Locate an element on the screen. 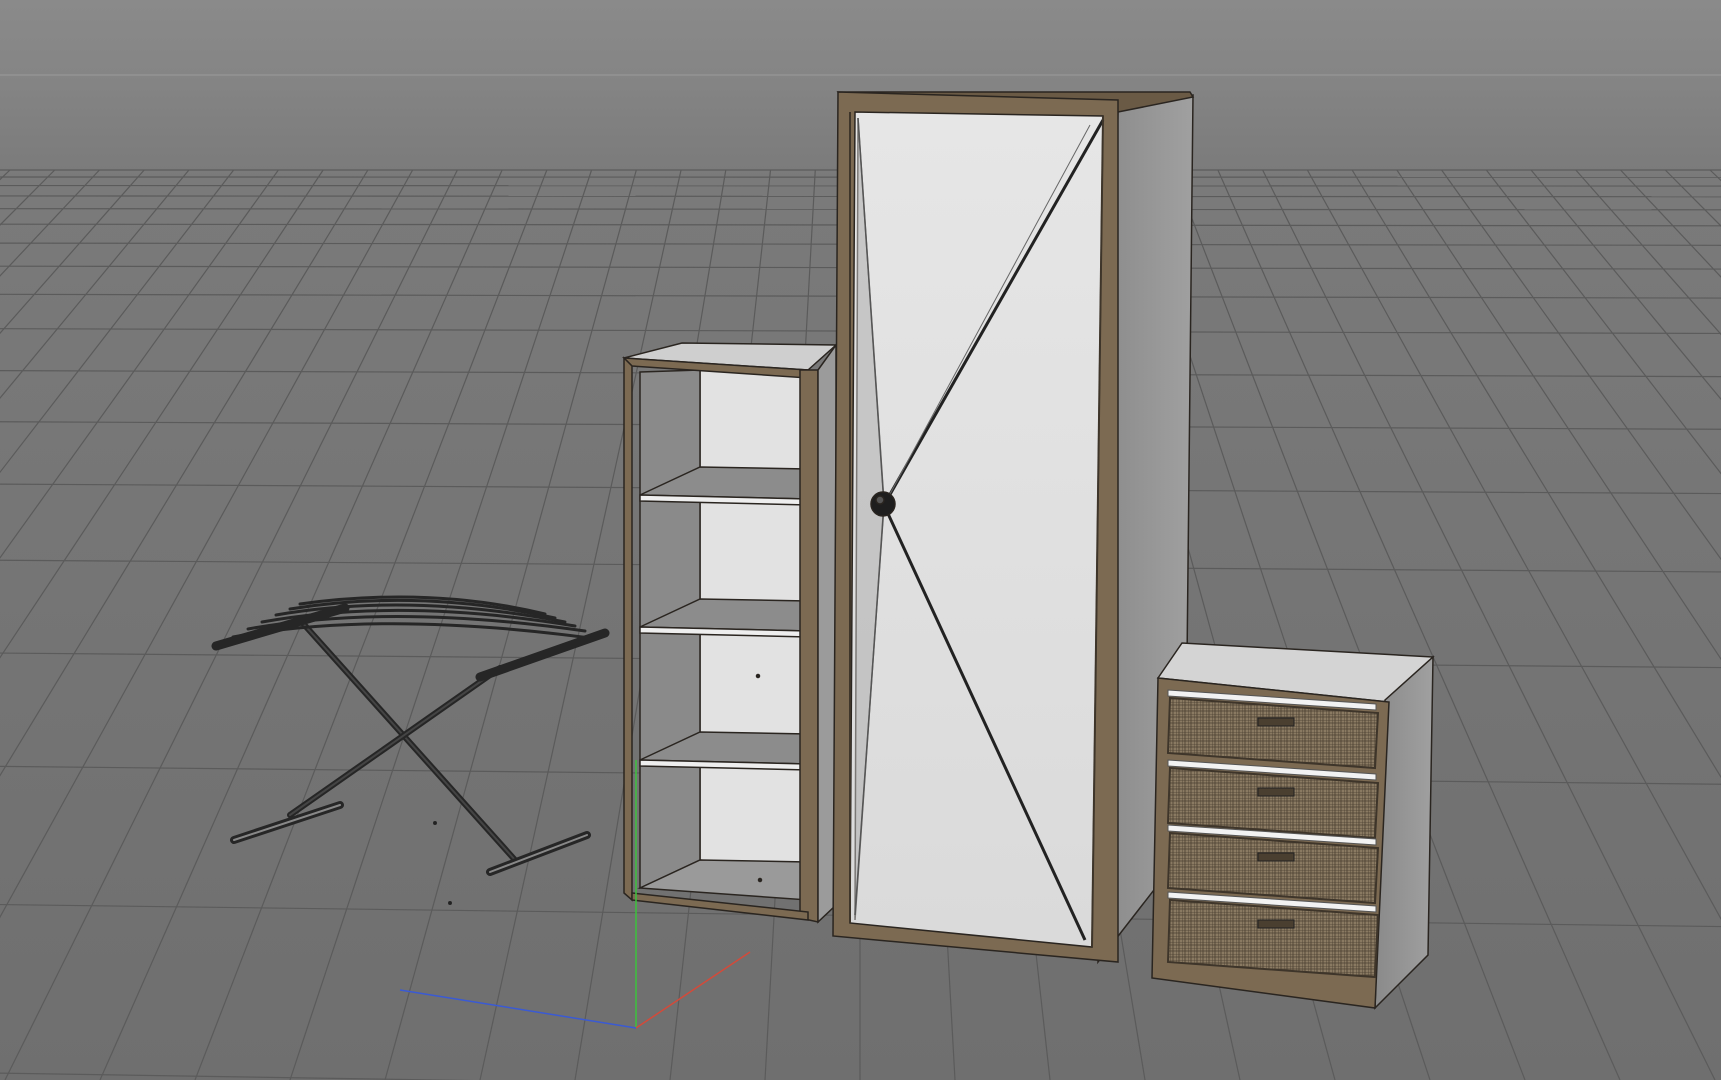 The height and width of the screenshot is (1080, 1721). drawer-group is located at coordinates (1273, 834).